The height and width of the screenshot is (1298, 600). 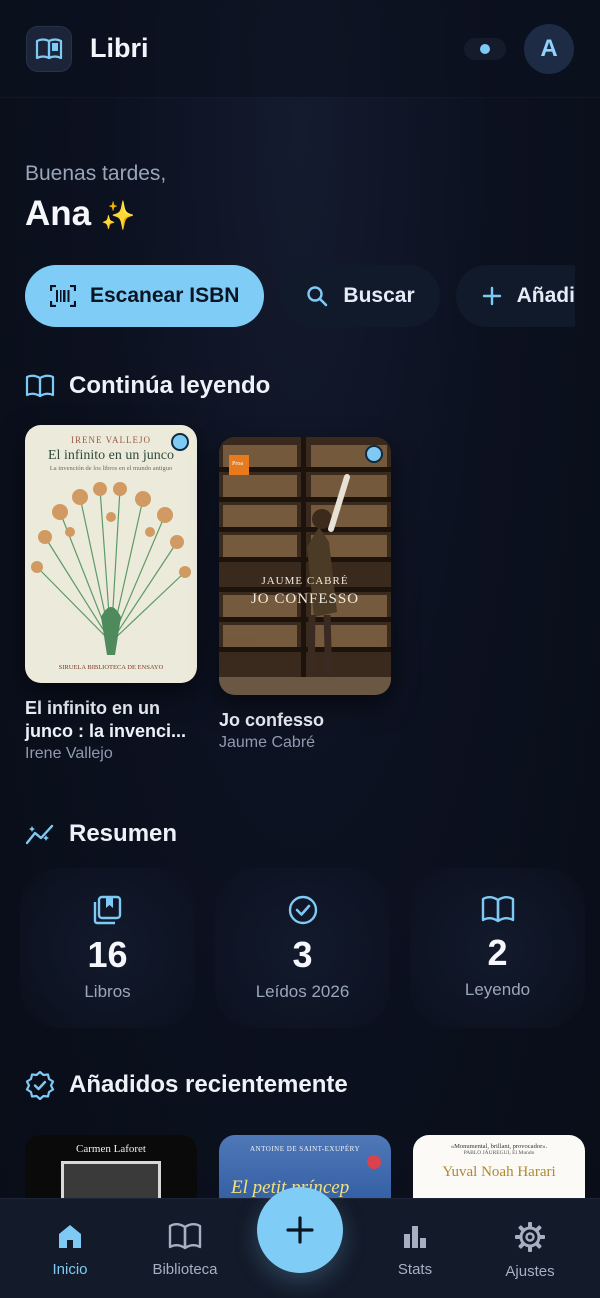 I want to click on bookshelf-illustration, so click(x=305, y=566).